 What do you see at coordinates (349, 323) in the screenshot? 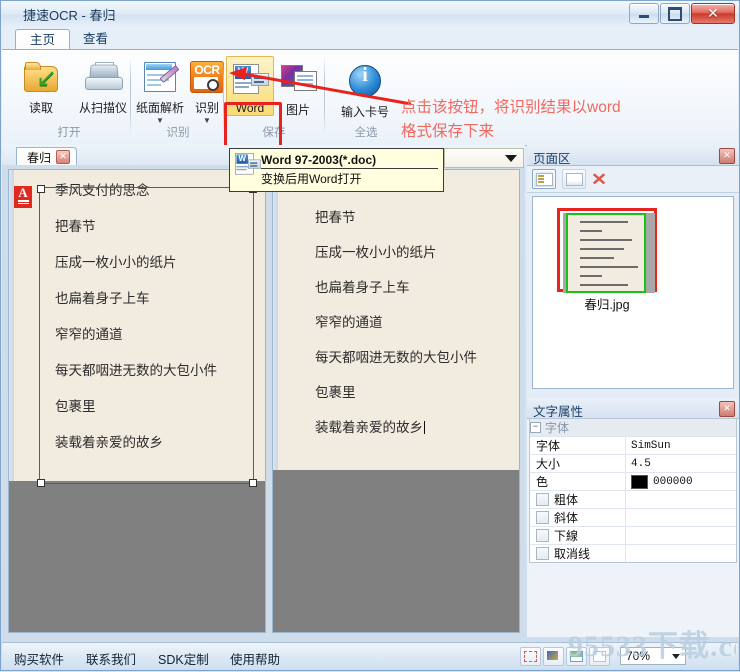
I see `result-line: 窄窄的通道` at bounding box center [349, 323].